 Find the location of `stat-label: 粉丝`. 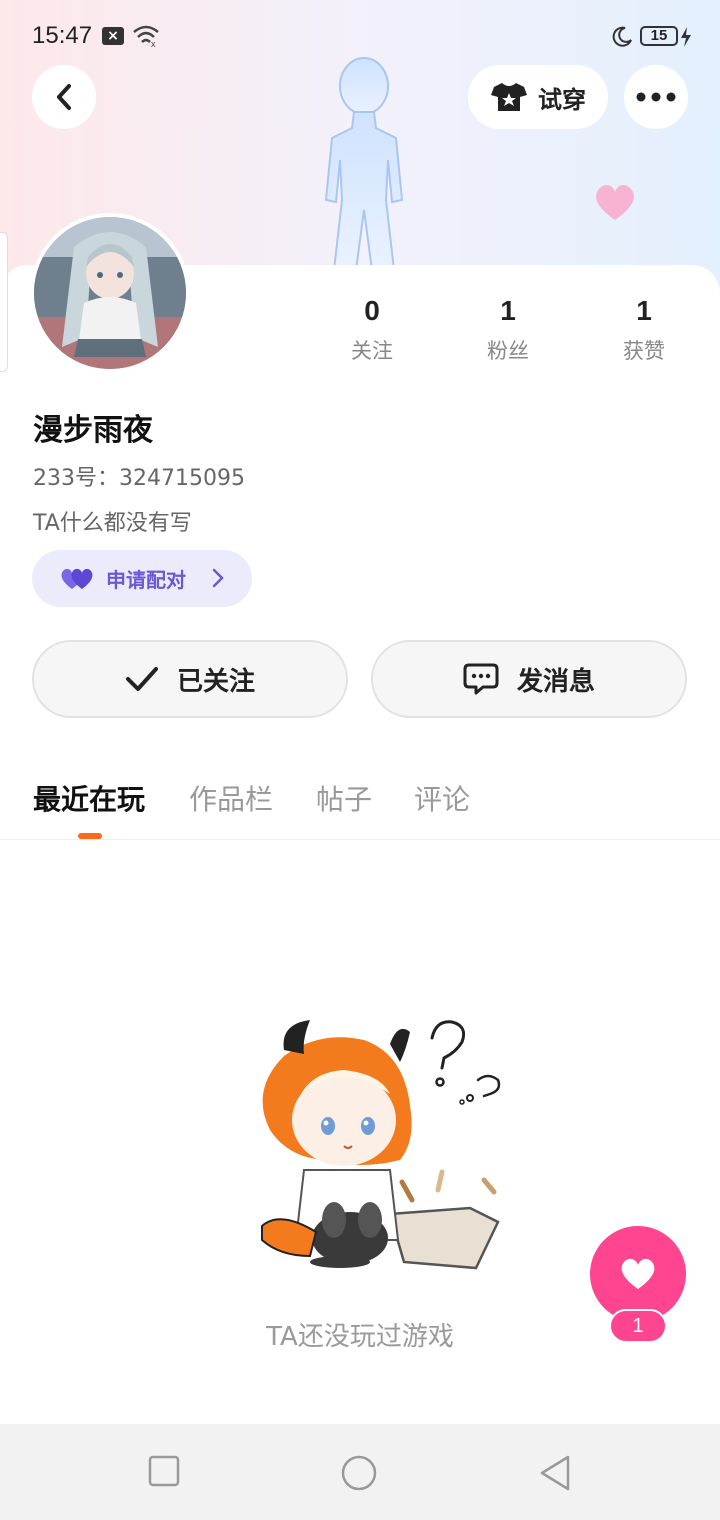

stat-label: 粉丝 is located at coordinates (508, 351).